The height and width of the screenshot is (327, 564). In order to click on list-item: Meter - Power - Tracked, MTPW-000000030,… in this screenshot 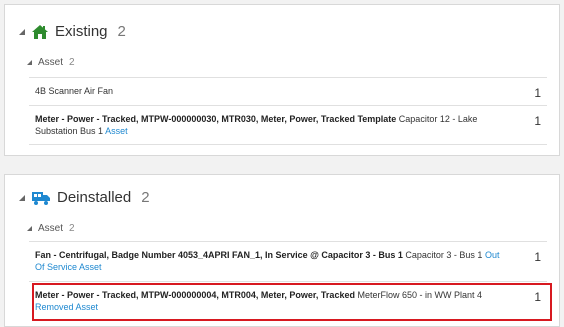, I will do `click(288, 125)`.